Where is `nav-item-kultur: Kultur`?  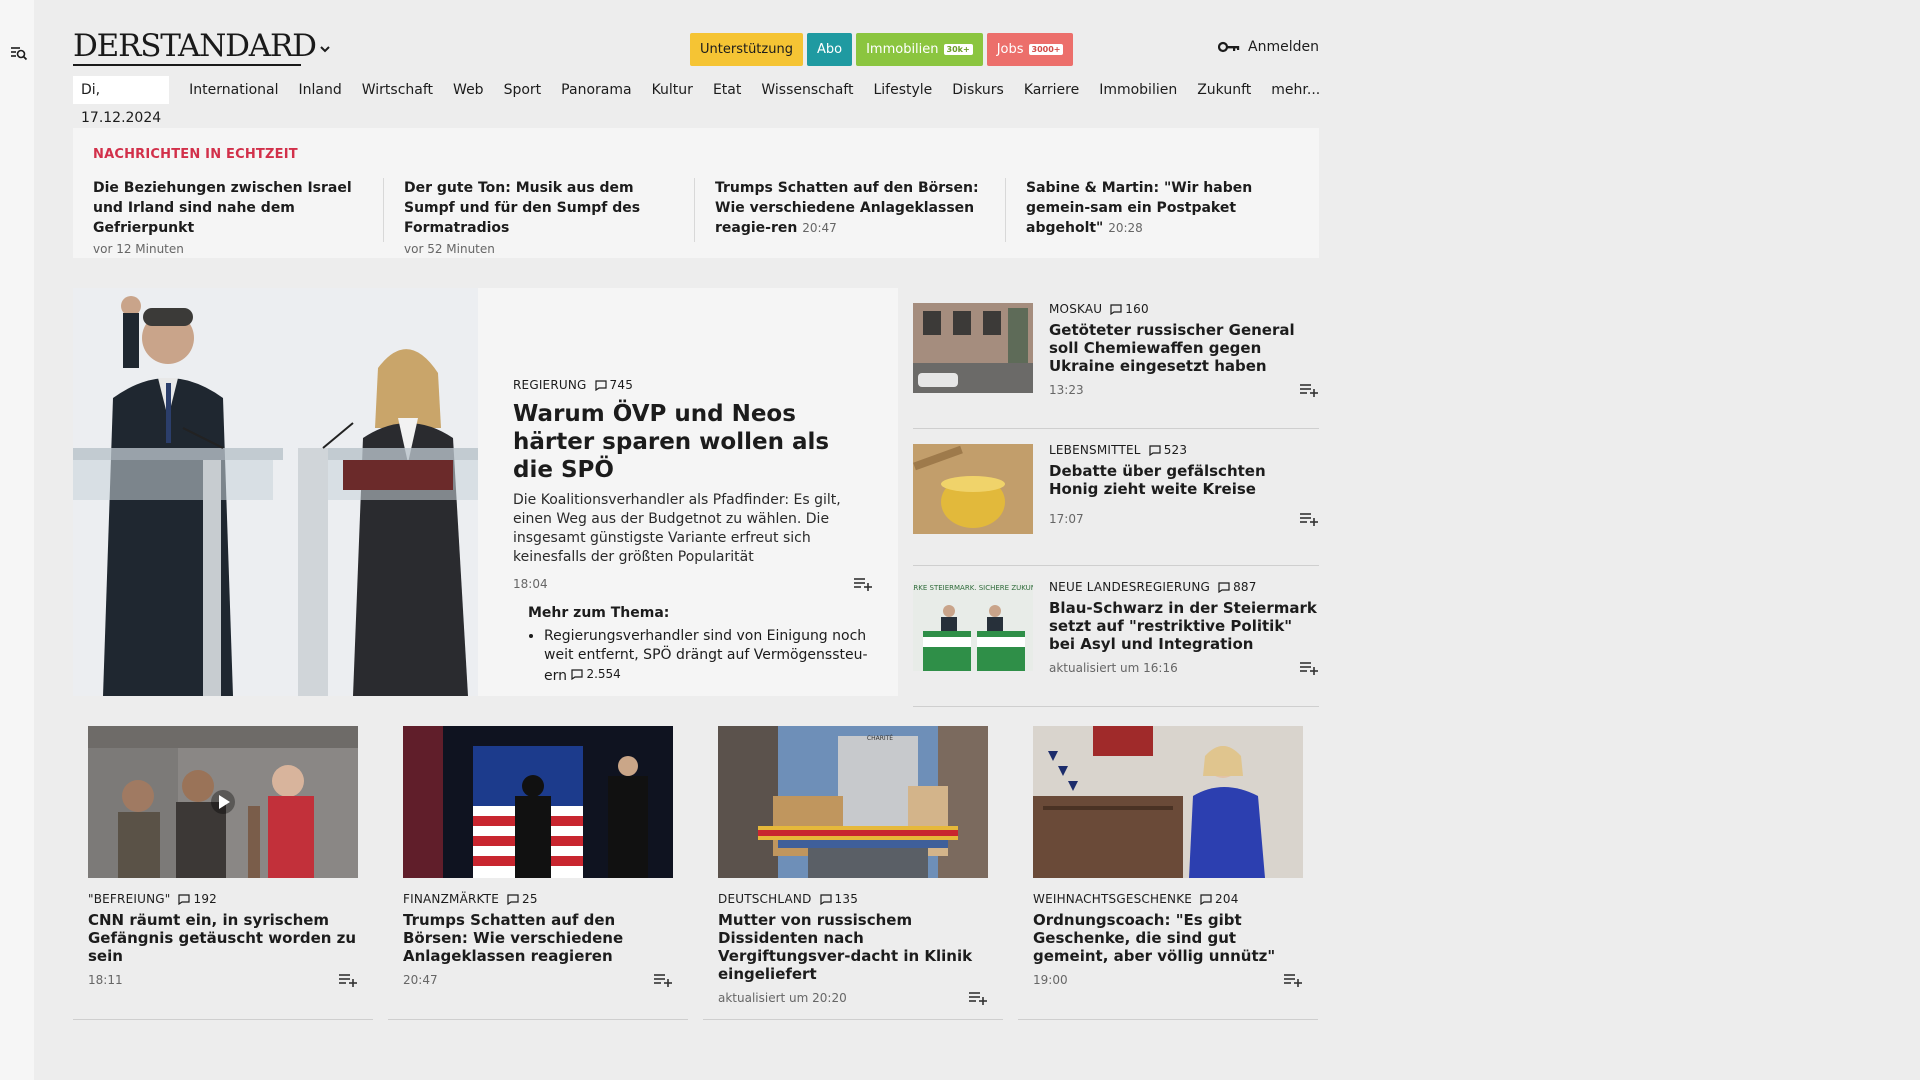 nav-item-kultur: Kultur is located at coordinates (672, 90).